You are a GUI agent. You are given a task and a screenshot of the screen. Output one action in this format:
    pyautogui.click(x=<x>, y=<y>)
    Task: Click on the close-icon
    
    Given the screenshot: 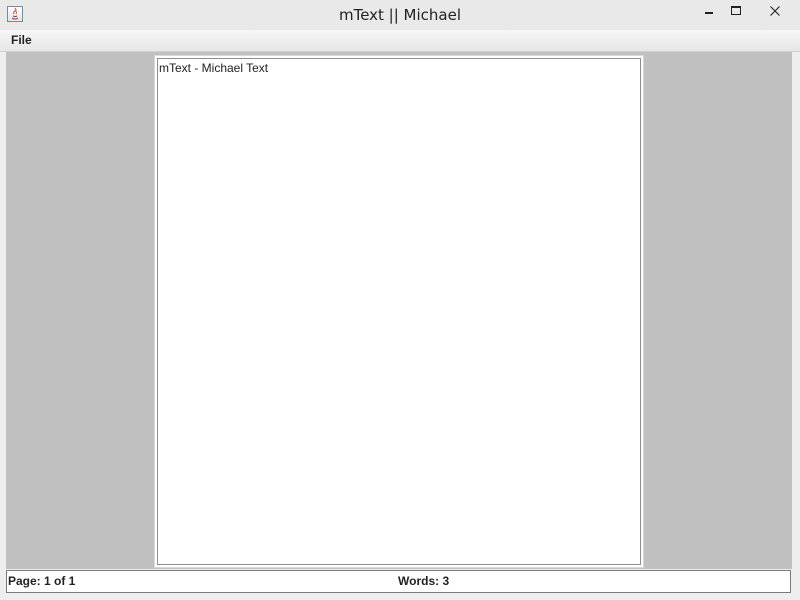 What is the action you would take?
    pyautogui.click(x=774, y=11)
    